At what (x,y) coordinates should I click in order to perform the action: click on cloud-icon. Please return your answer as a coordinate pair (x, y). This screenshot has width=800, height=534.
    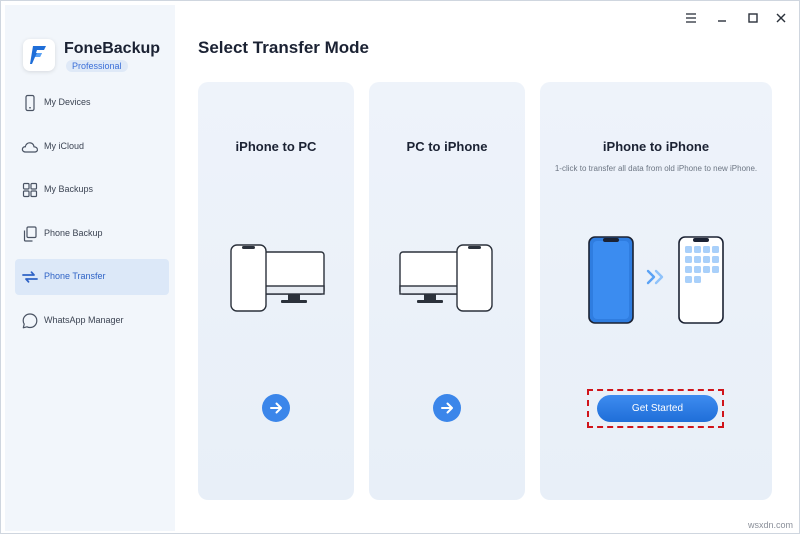
    Looking at the image, I should click on (30, 147).